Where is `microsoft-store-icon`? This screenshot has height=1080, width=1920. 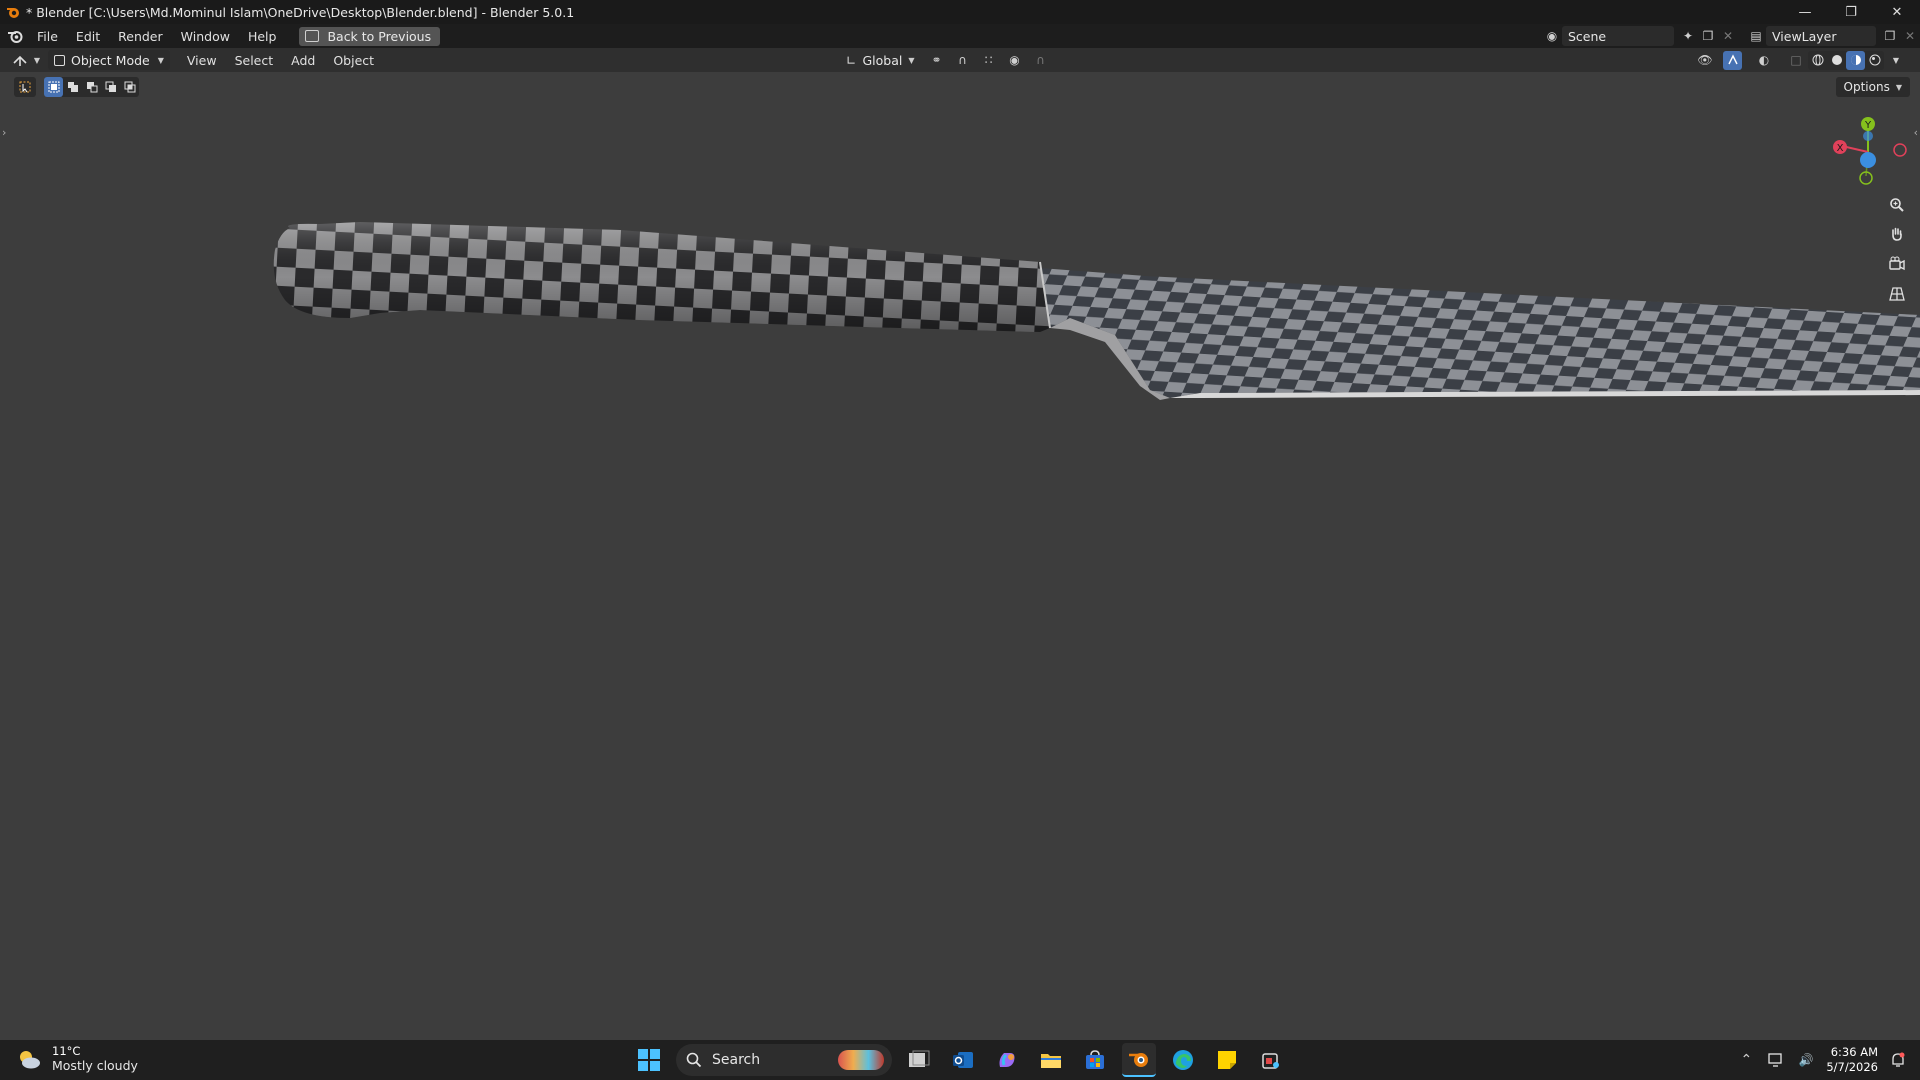 microsoft-store-icon is located at coordinates (1095, 1060).